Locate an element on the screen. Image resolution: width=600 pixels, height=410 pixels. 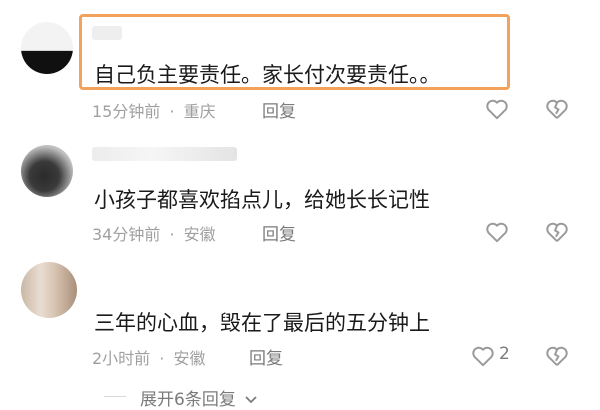
comment-time: 15分钟前 is located at coordinates (126, 111).